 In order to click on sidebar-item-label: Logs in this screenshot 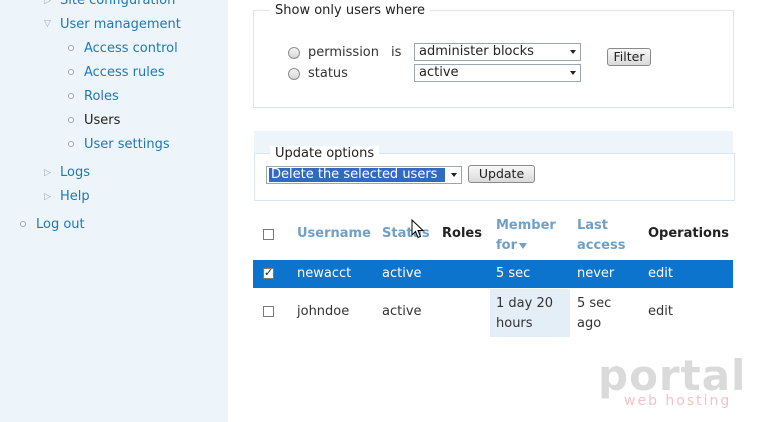, I will do `click(75, 172)`.